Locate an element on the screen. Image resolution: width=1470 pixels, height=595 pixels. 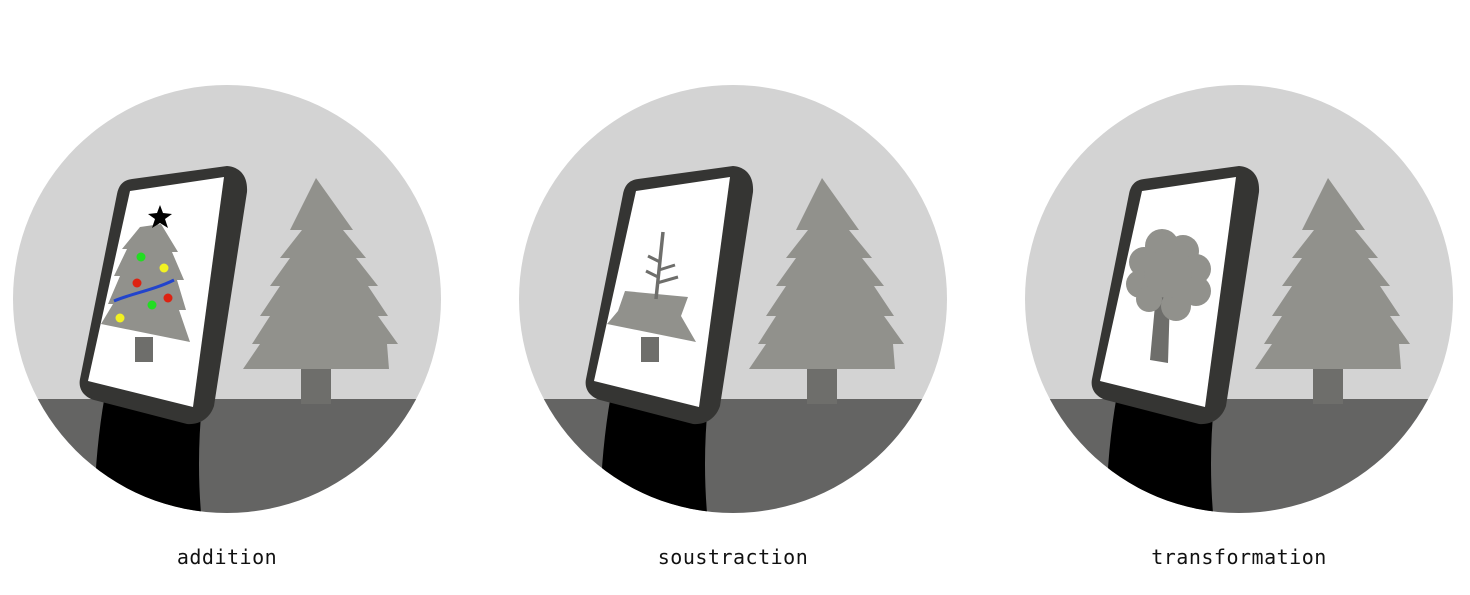
caption-soustraction: soustraction is located at coordinates (733, 557).